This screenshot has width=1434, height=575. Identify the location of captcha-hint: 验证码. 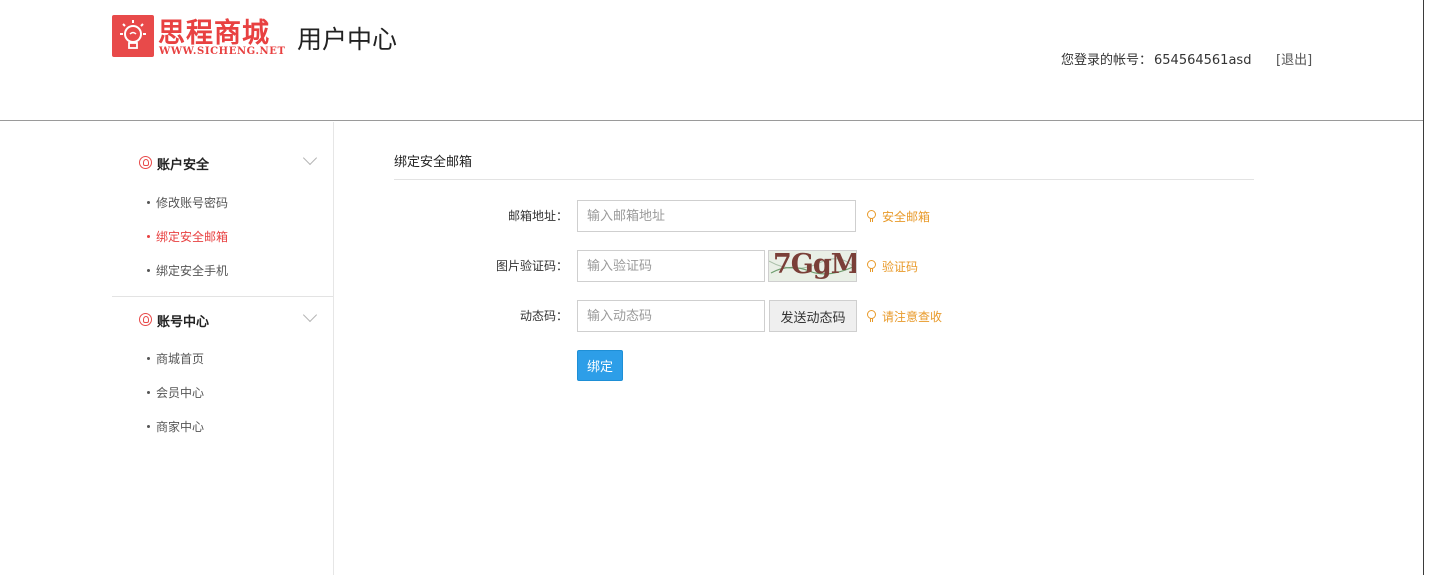
(892, 266).